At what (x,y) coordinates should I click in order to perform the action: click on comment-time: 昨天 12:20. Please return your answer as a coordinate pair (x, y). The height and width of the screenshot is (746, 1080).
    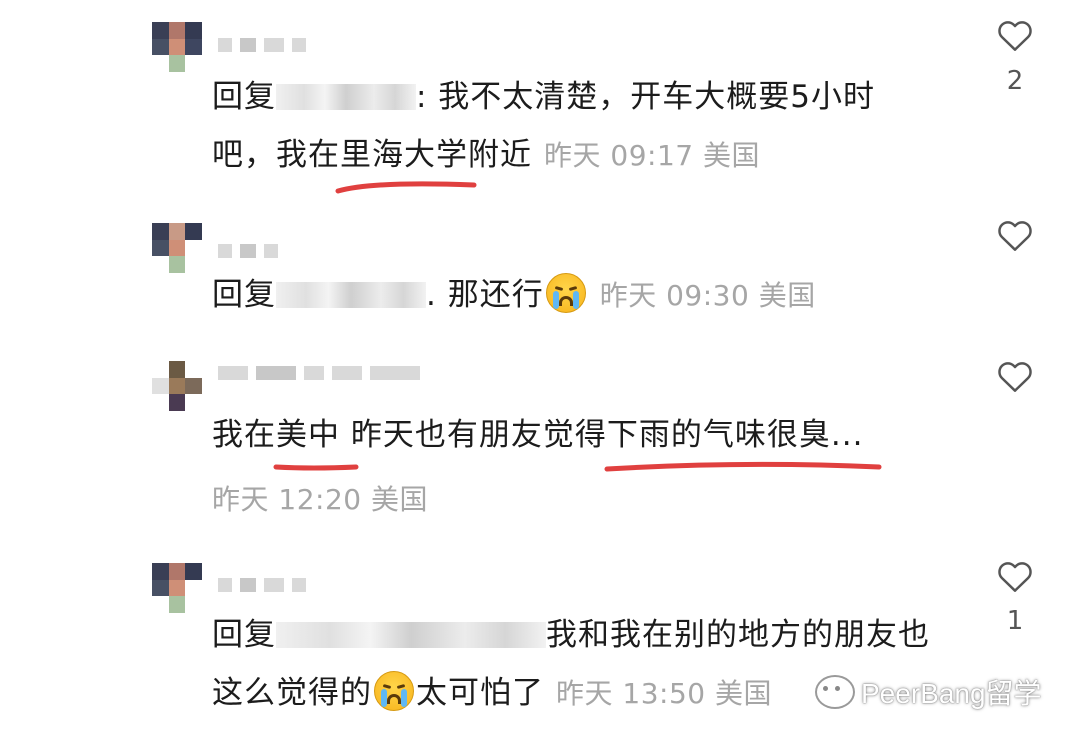
    Looking at the image, I should click on (287, 499).